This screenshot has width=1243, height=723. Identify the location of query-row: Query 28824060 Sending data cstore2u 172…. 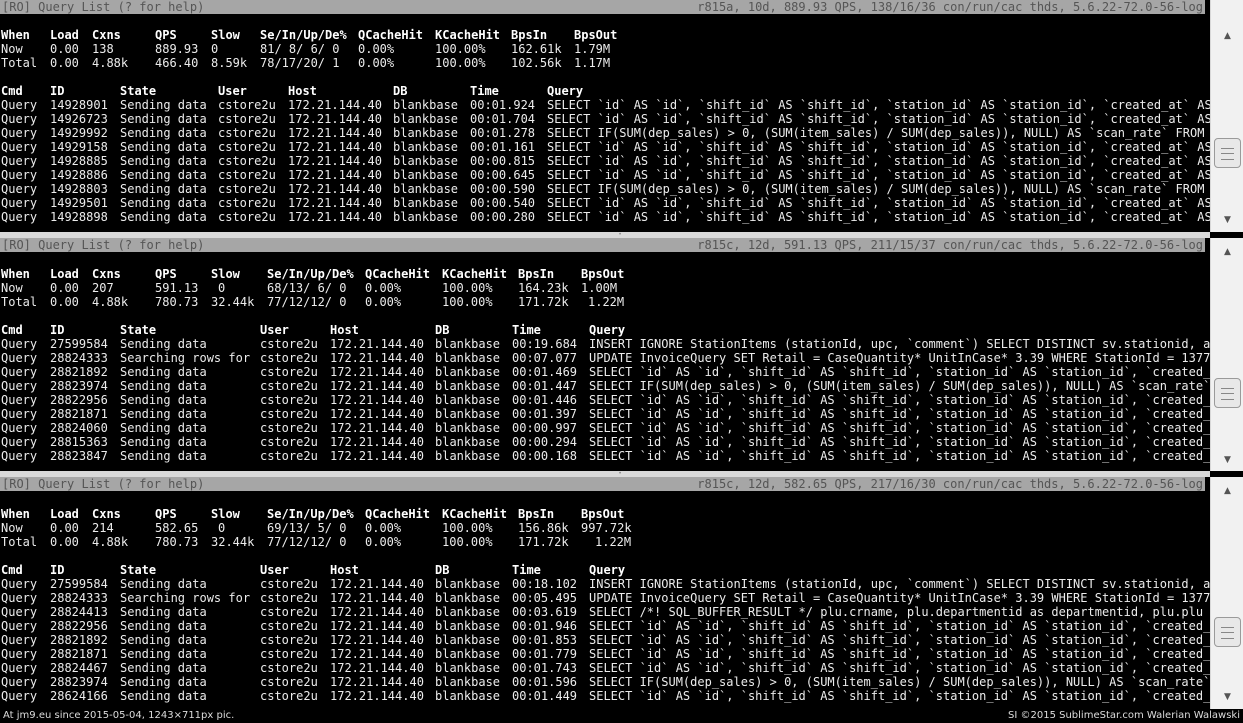
(605, 428).